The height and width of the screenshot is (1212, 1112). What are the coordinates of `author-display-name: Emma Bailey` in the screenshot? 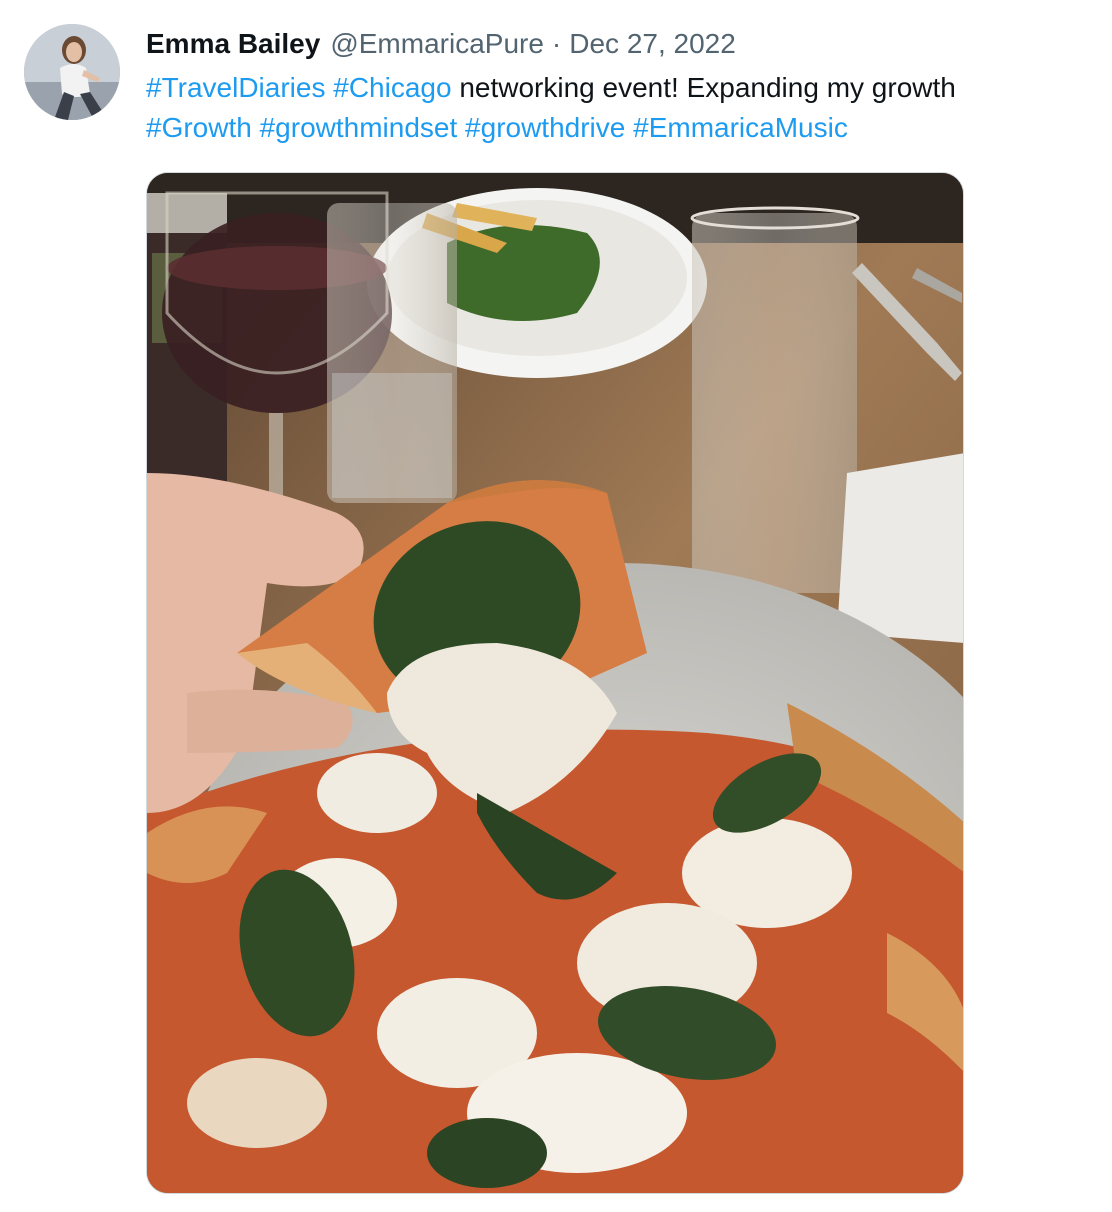 It's located at (233, 44).